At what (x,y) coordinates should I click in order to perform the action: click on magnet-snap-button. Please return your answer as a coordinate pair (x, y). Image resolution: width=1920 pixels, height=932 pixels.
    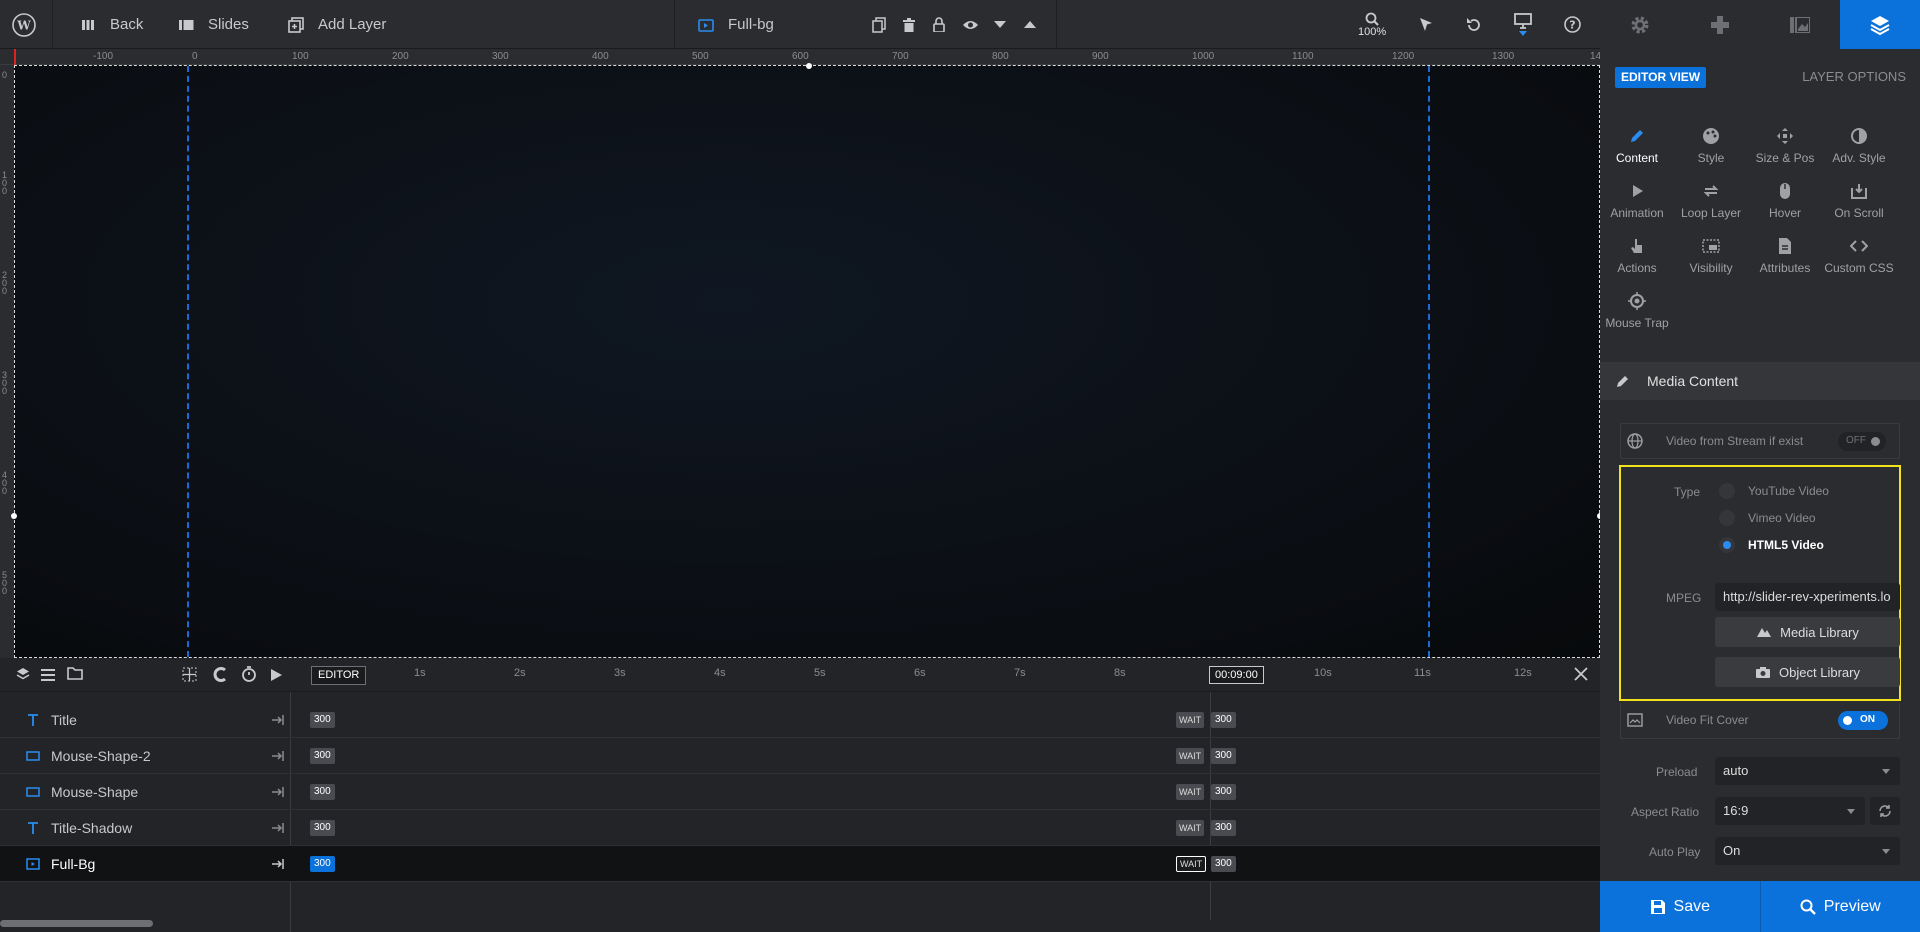
    Looking at the image, I should click on (219, 677).